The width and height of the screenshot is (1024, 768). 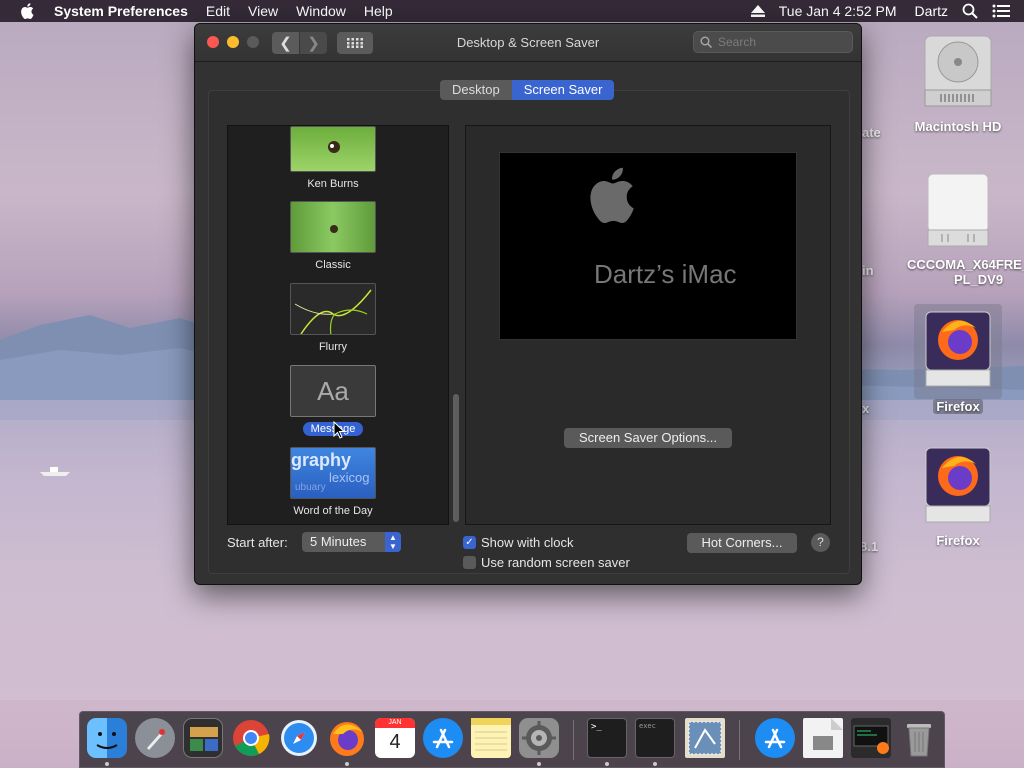 I want to click on boat-image, so click(x=55, y=471).